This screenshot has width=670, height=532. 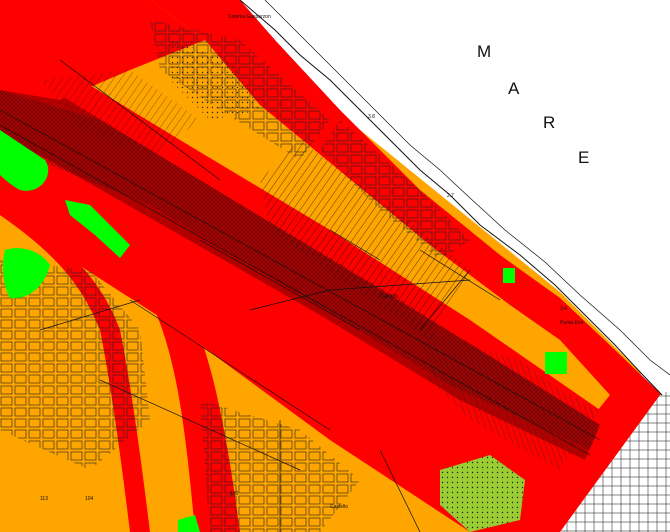 What do you see at coordinates (339, 507) in the screenshot?
I see `place-label-south: Castello` at bounding box center [339, 507].